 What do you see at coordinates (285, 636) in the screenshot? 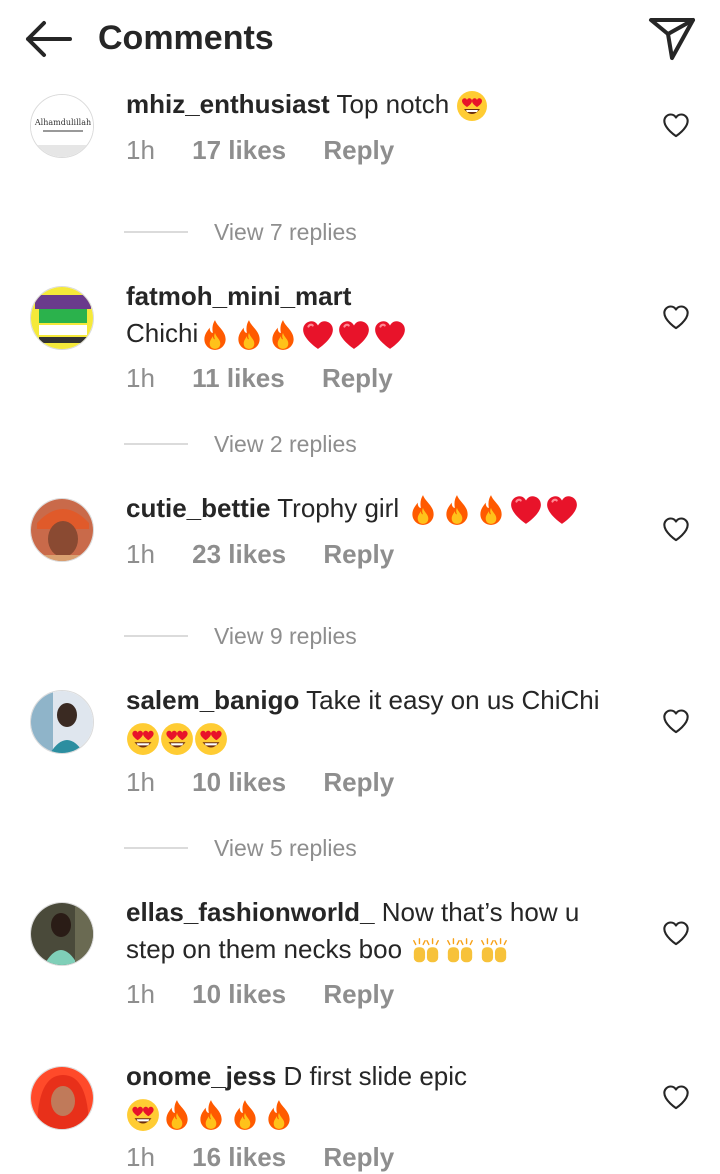
I see `view-replies-label: View 9 replies` at bounding box center [285, 636].